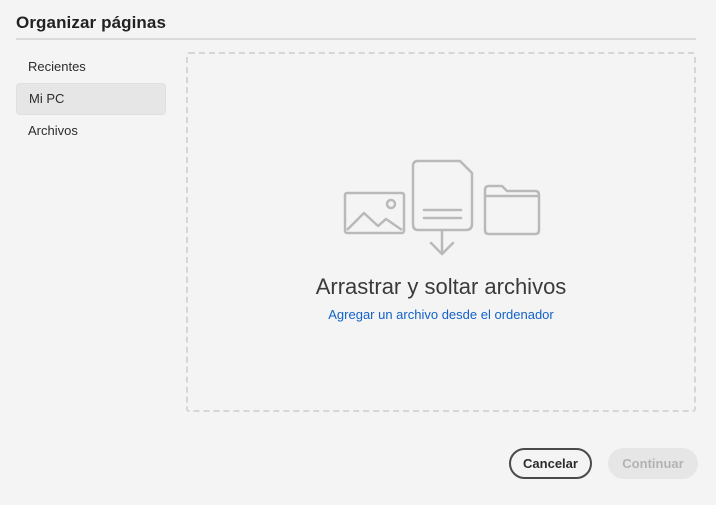 This screenshot has height=505, width=716. Describe the element at coordinates (441, 286) in the screenshot. I see `drop-title: Arrastrar y soltar archivos` at that location.